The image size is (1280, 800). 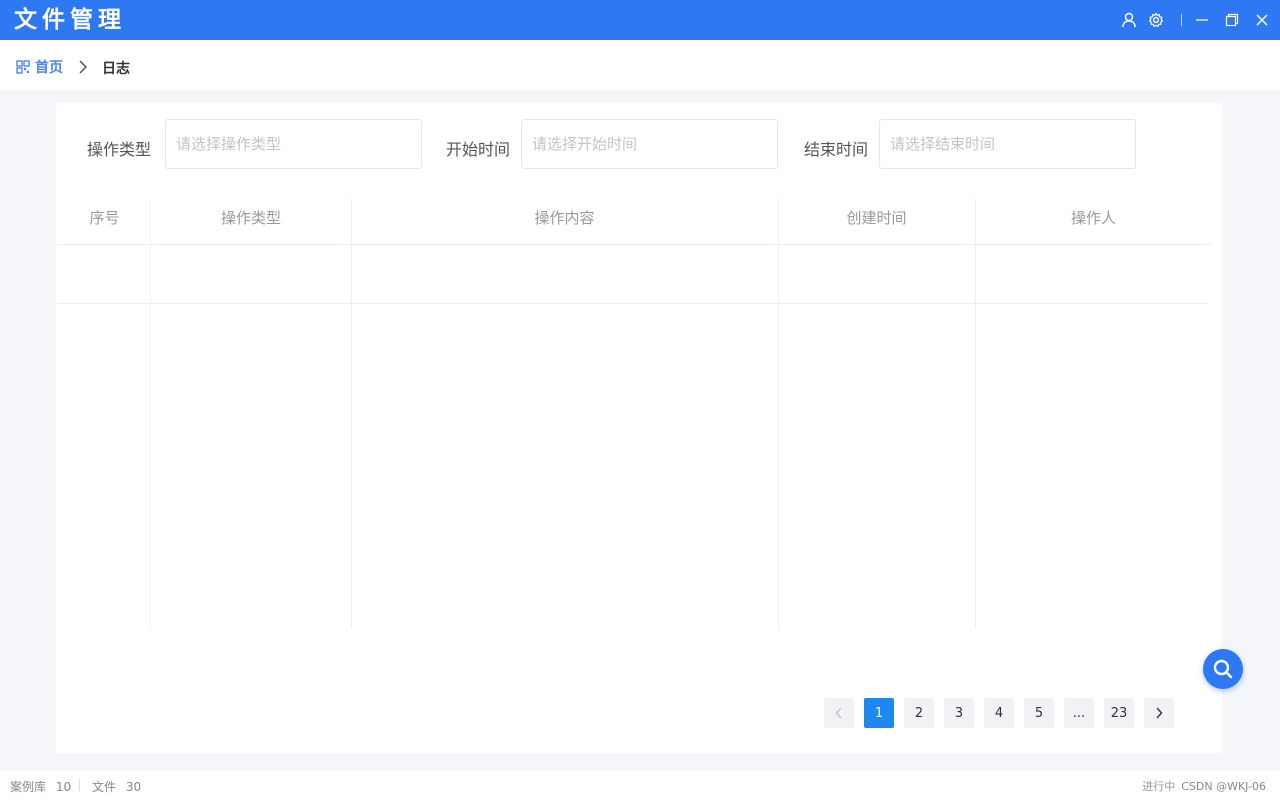 What do you see at coordinates (640, 65) in the screenshot?
I see `breadcrumb: 首页 日志` at bounding box center [640, 65].